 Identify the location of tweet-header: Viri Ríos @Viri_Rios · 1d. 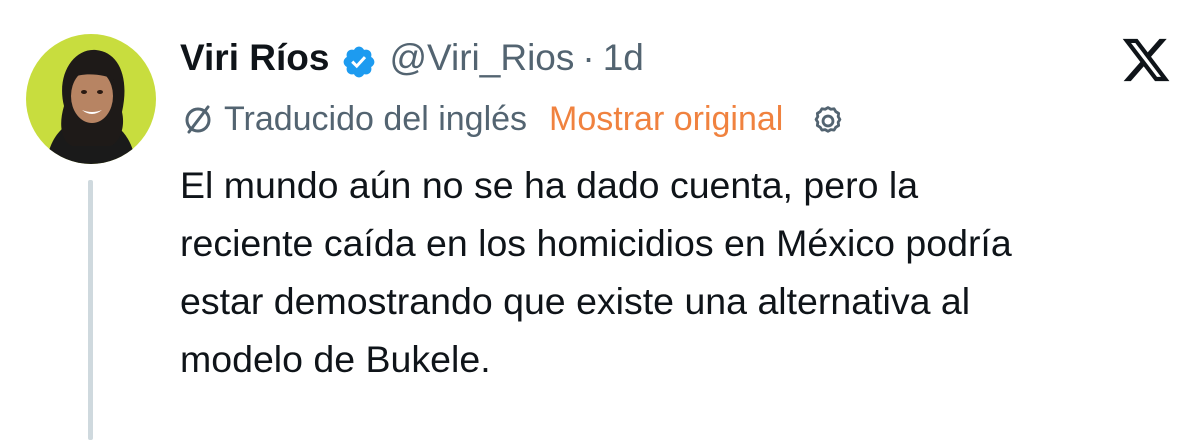
(412, 58).